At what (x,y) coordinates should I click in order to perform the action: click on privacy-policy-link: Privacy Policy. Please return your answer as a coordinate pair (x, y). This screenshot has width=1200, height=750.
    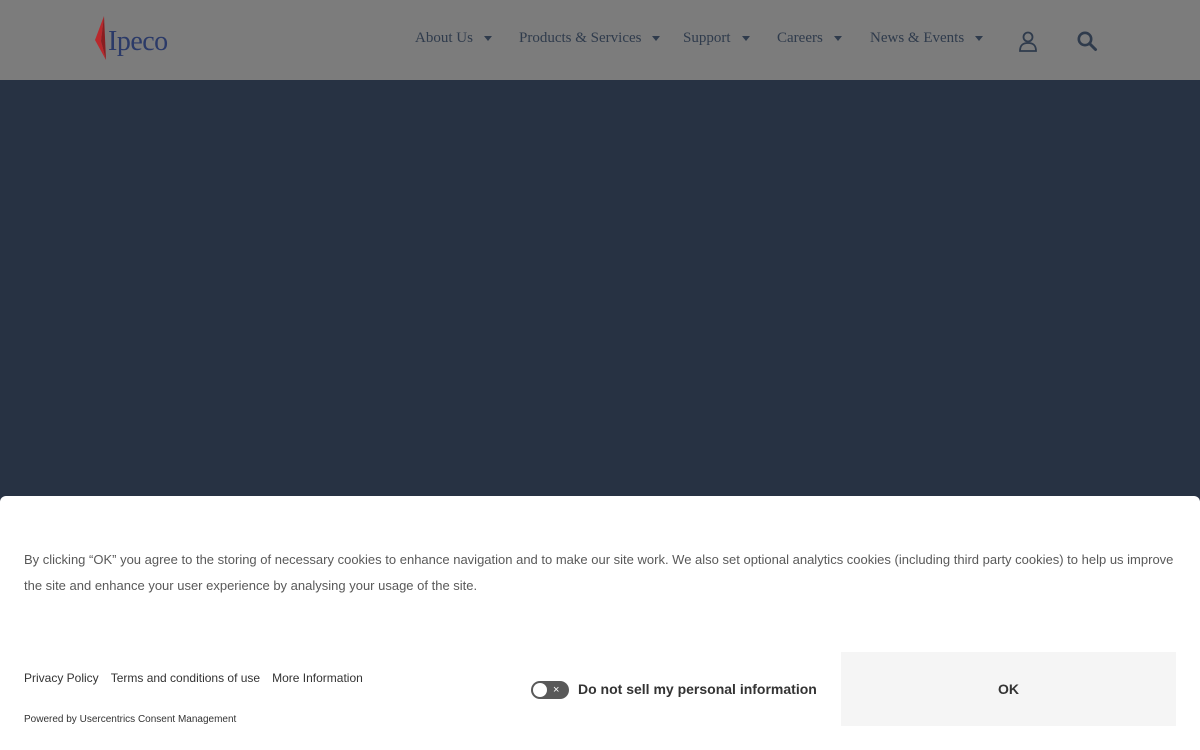
    Looking at the image, I should click on (61, 678).